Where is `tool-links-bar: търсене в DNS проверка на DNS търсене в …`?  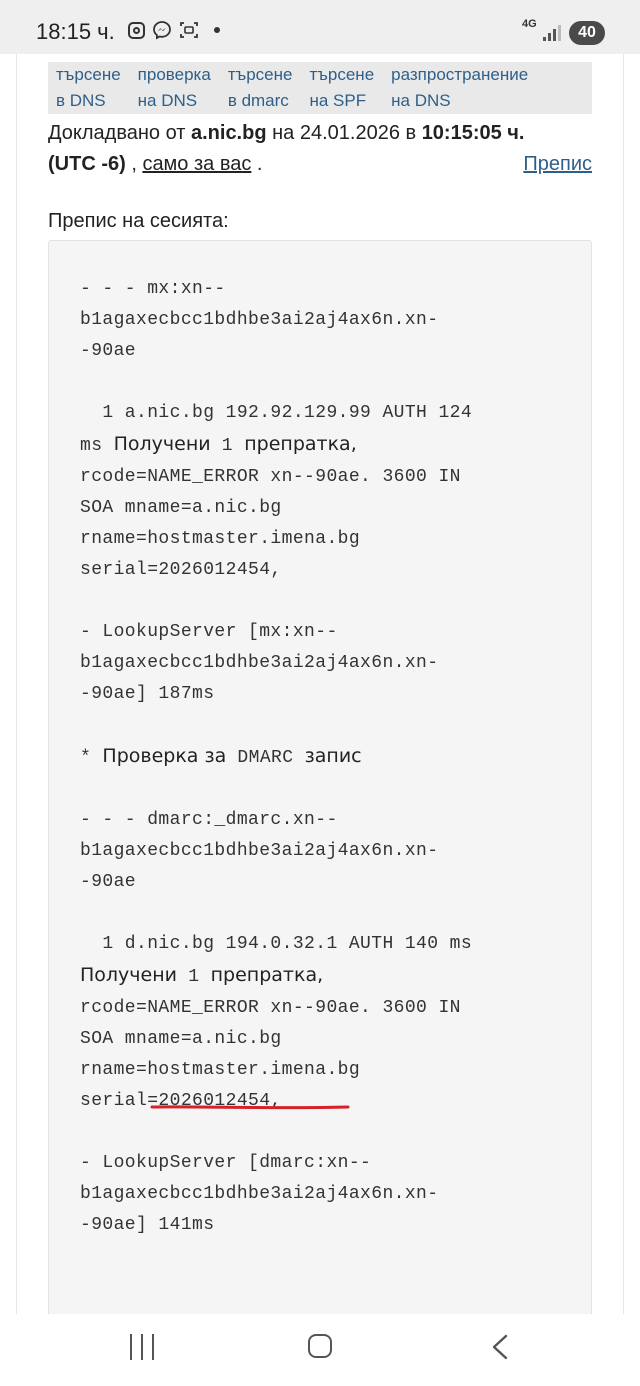 tool-links-bar: търсене в DNS проверка на DNS търсене в … is located at coordinates (320, 88).